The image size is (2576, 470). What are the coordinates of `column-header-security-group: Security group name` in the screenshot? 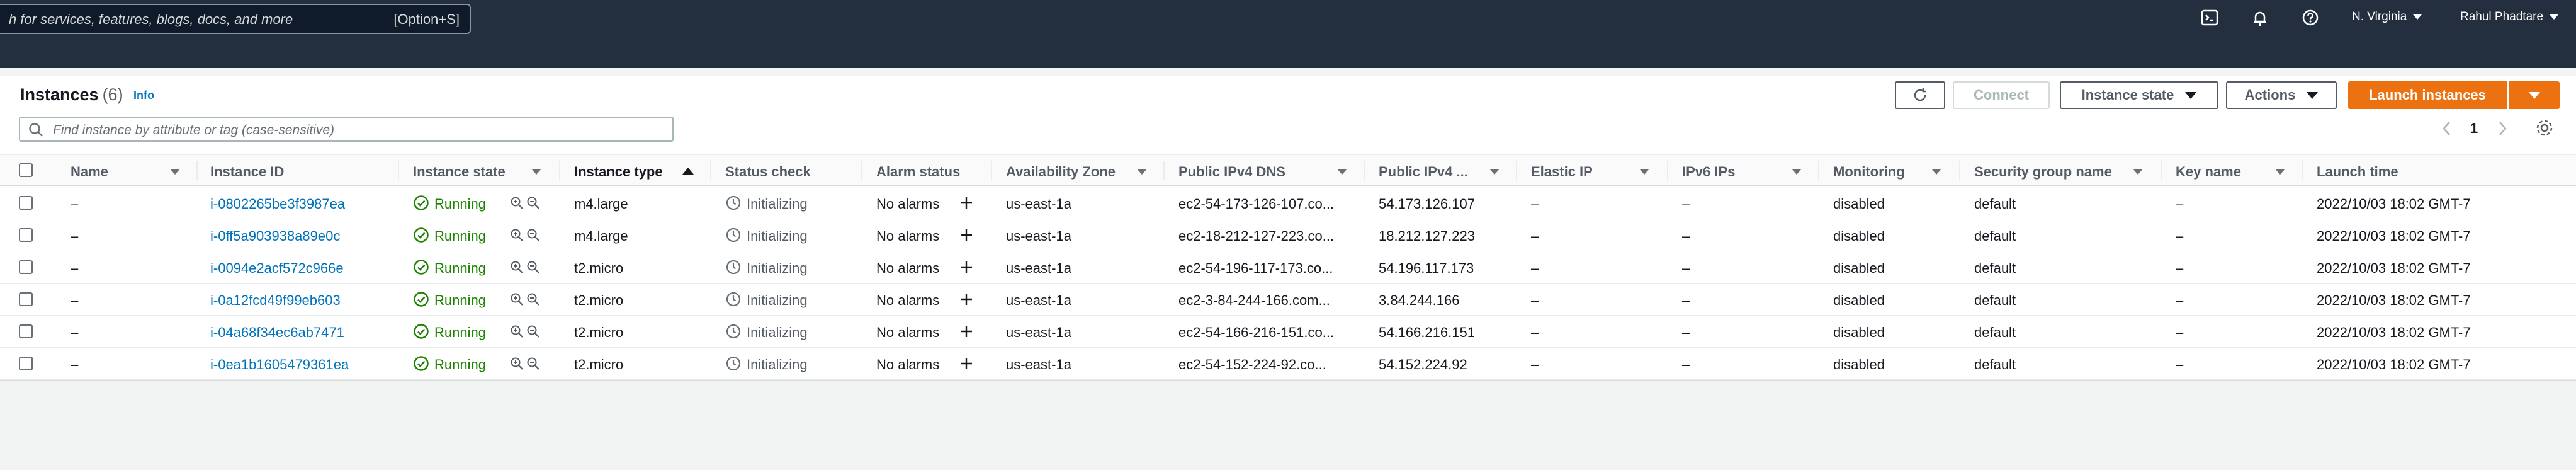 It's located at (2043, 172).